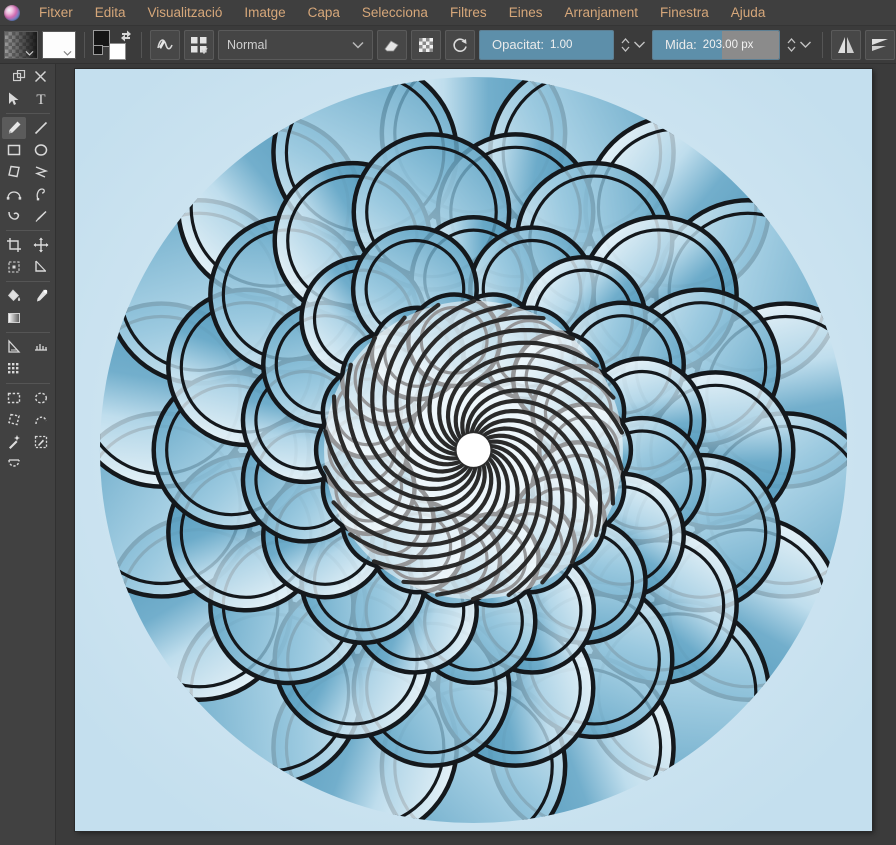 The width and height of the screenshot is (896, 845). What do you see at coordinates (14, 347) in the screenshot?
I see `tool-assistant-edit` at bounding box center [14, 347].